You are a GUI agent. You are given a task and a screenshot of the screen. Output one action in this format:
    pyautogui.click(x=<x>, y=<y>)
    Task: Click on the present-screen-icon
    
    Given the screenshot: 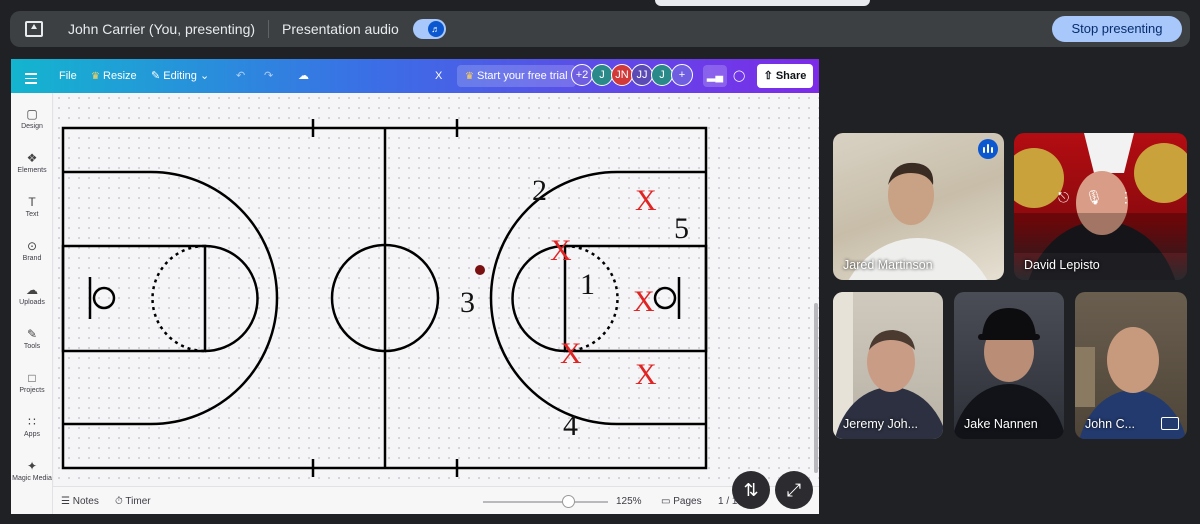 What is the action you would take?
    pyautogui.click(x=34, y=29)
    